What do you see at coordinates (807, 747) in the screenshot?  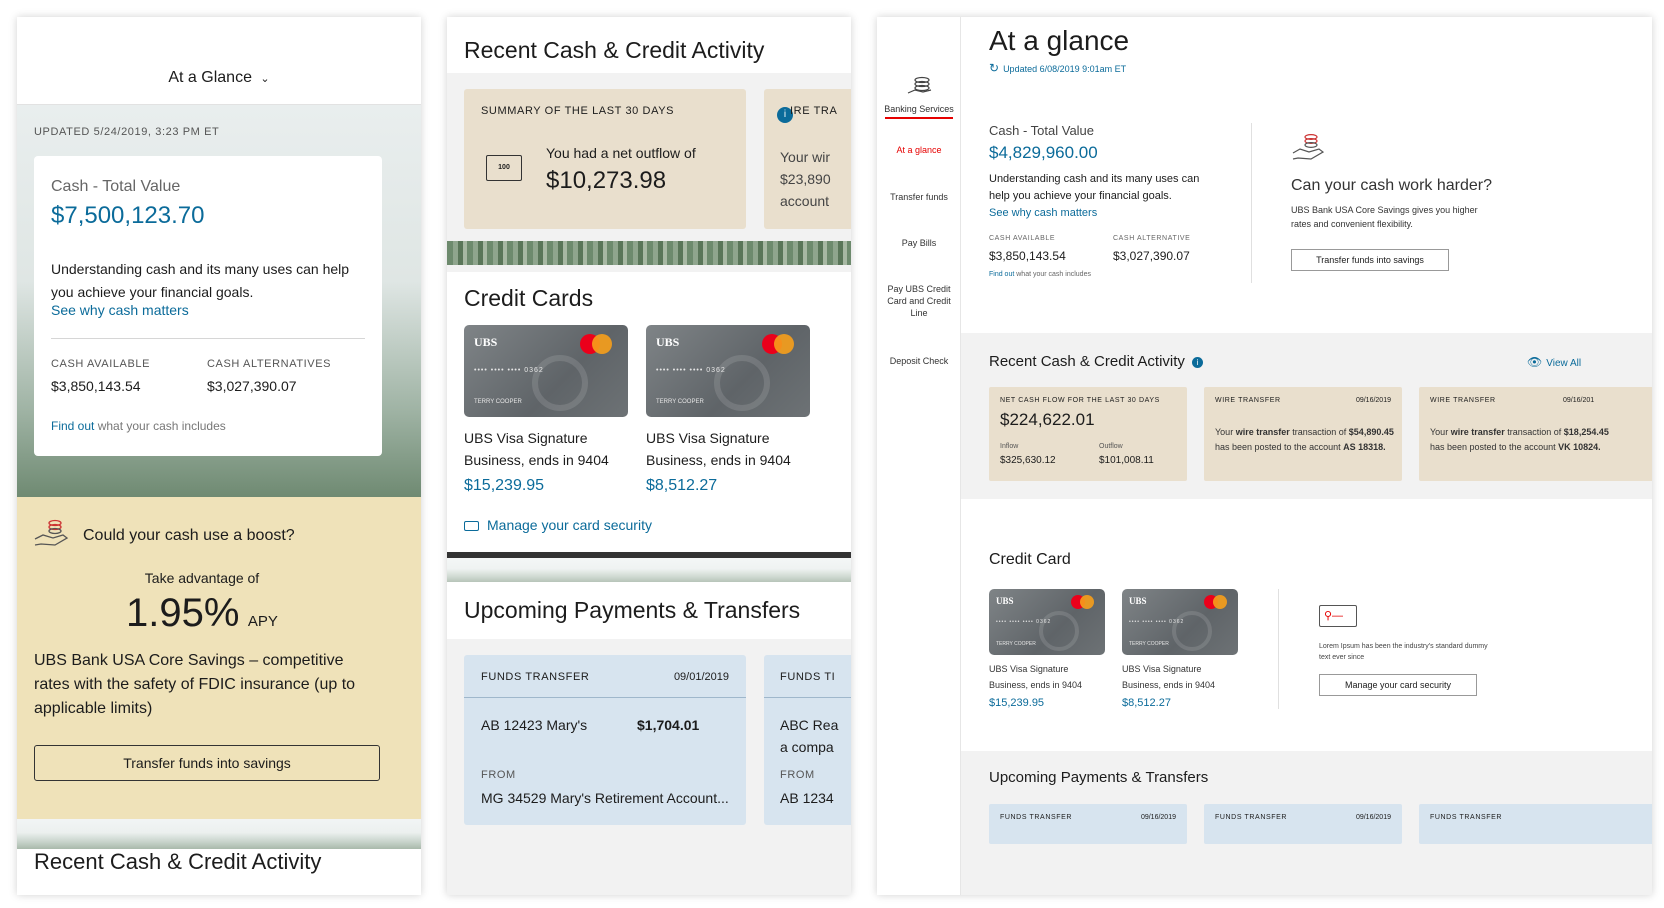 I see `transfer-to-2: a compa` at bounding box center [807, 747].